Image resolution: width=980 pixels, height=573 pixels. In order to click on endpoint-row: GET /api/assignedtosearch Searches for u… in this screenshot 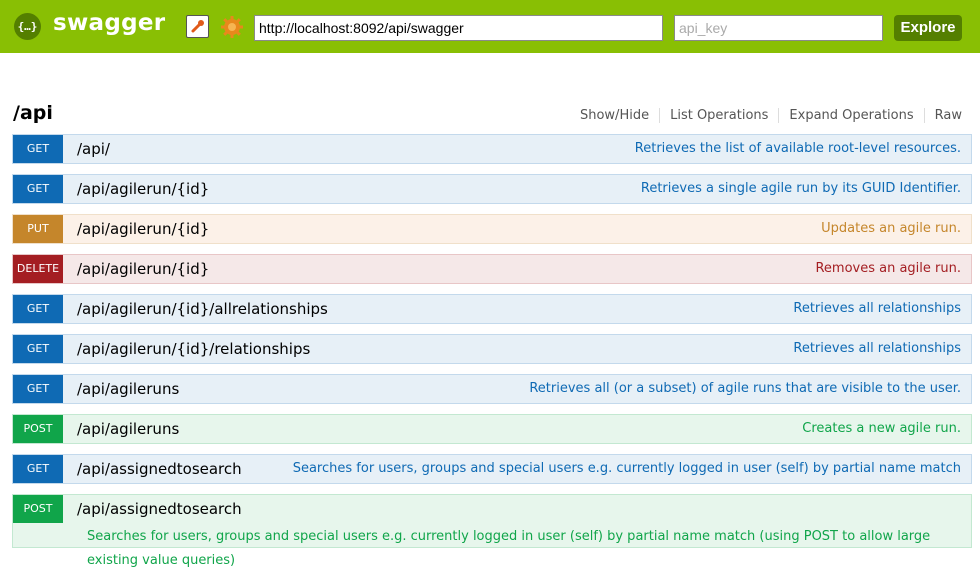, I will do `click(492, 469)`.